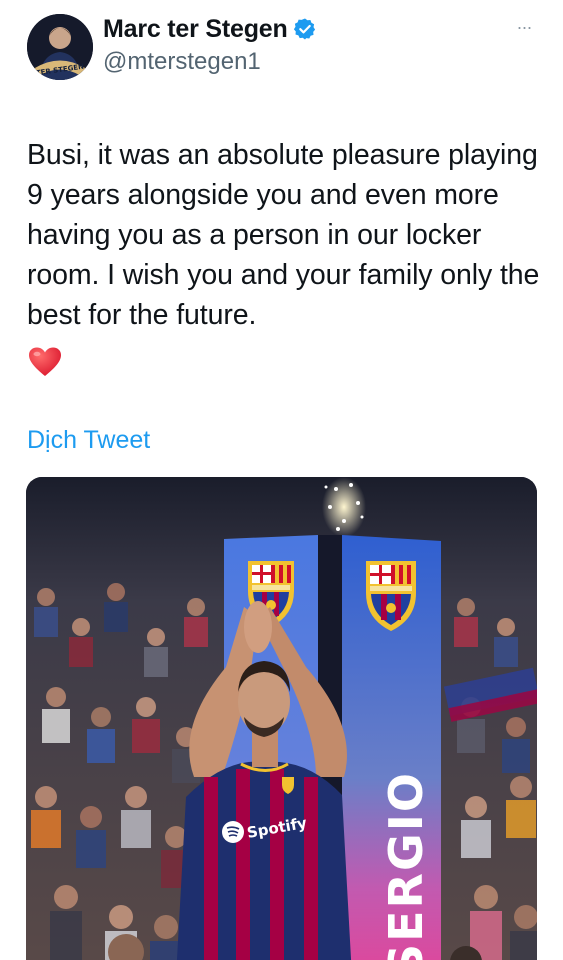  I want to click on translate-tweet-link: Dịch Tweet, so click(88, 440).